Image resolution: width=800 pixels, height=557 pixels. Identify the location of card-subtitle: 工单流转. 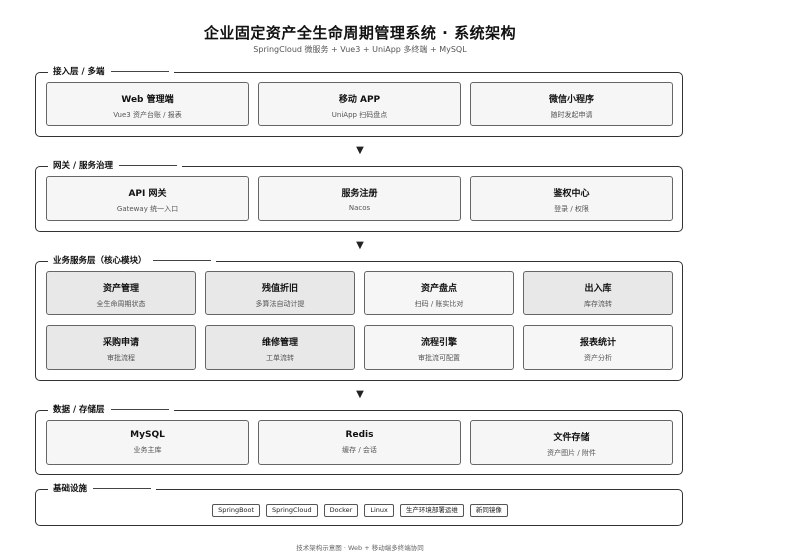
(280, 358).